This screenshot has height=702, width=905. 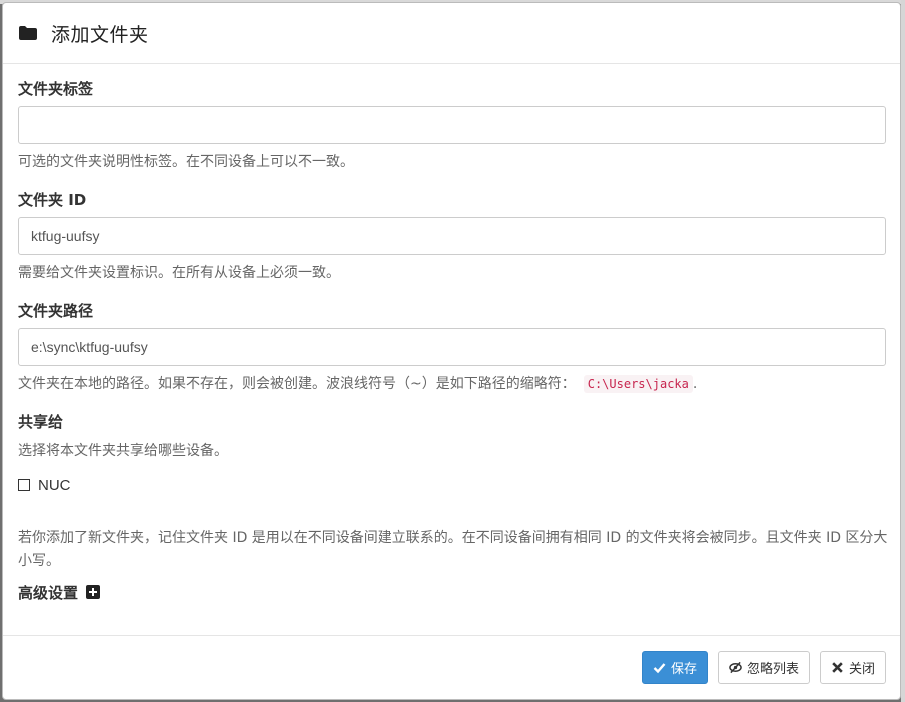 What do you see at coordinates (56, 89) in the screenshot?
I see `folder-label-title: 文件夹标签` at bounding box center [56, 89].